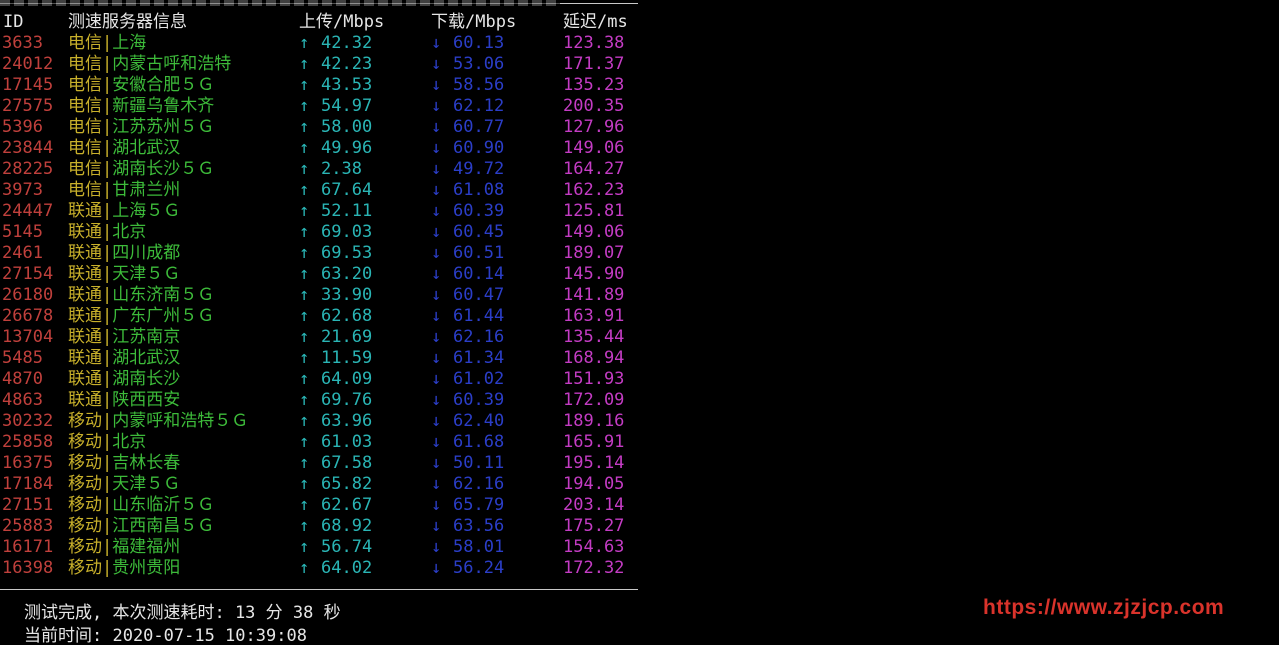 Image resolution: width=1279 pixels, height=645 pixels. Describe the element at coordinates (320, 568) in the screenshot. I see `table-row: 16398 移动|贵州贵阳 ↑ 64.02 ↓ 56.24 172.32` at that location.